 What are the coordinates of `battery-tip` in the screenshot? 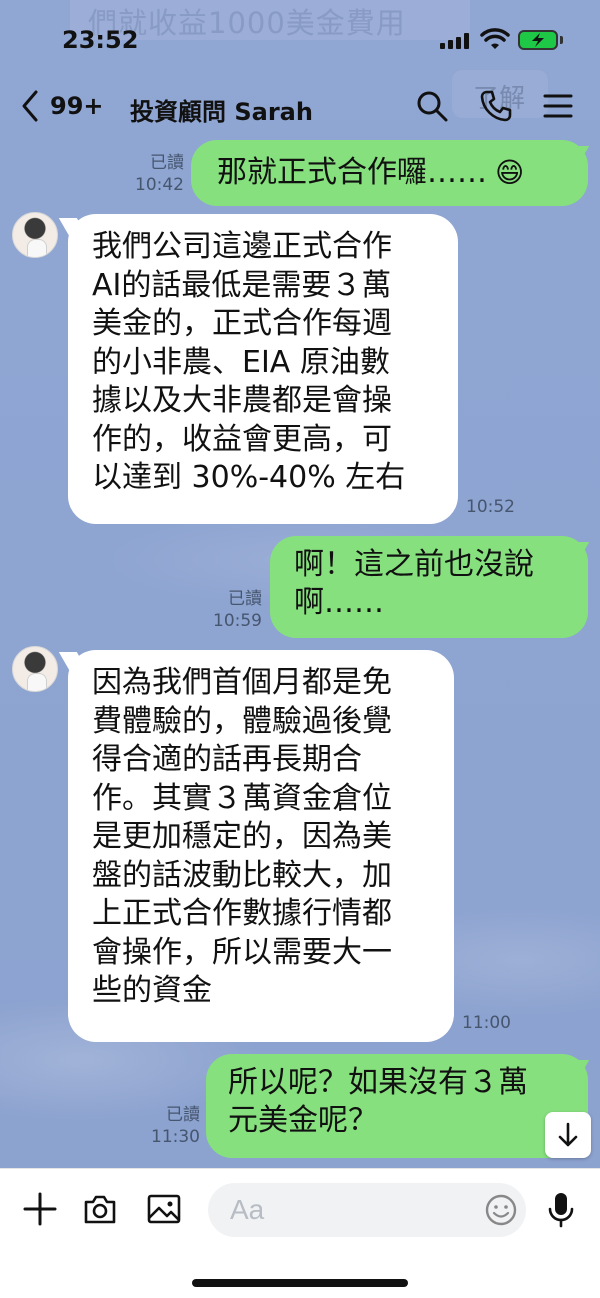 It's located at (561, 40).